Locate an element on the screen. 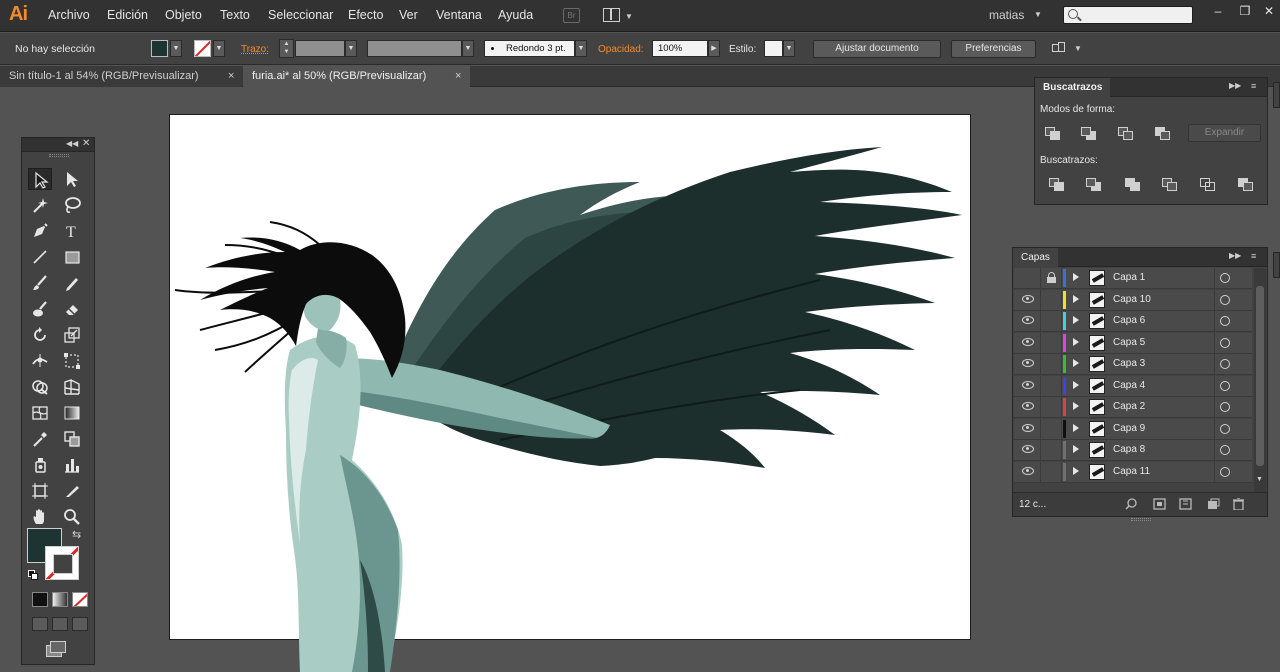 Image resolution: width=1280 pixels, height=672 pixels. new-sublayer-icon is located at coordinates (1185, 504).